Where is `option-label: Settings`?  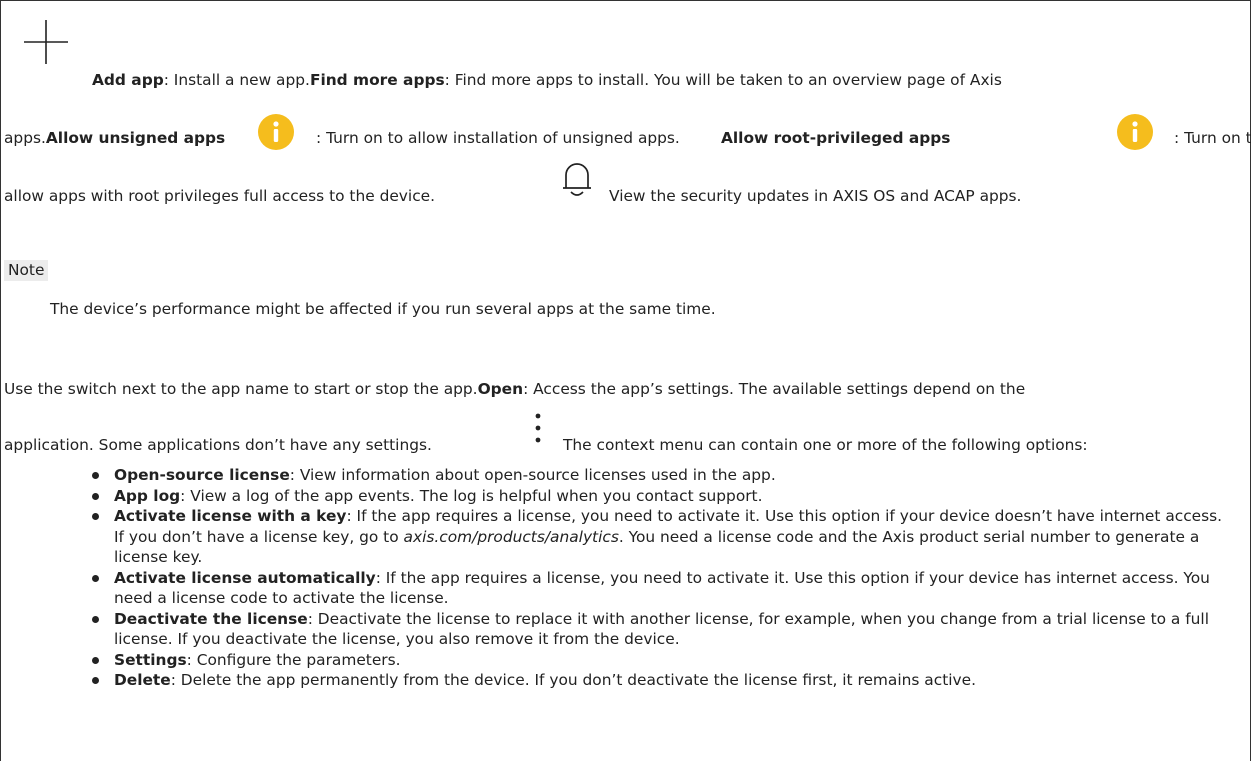
option-label: Settings is located at coordinates (150, 659).